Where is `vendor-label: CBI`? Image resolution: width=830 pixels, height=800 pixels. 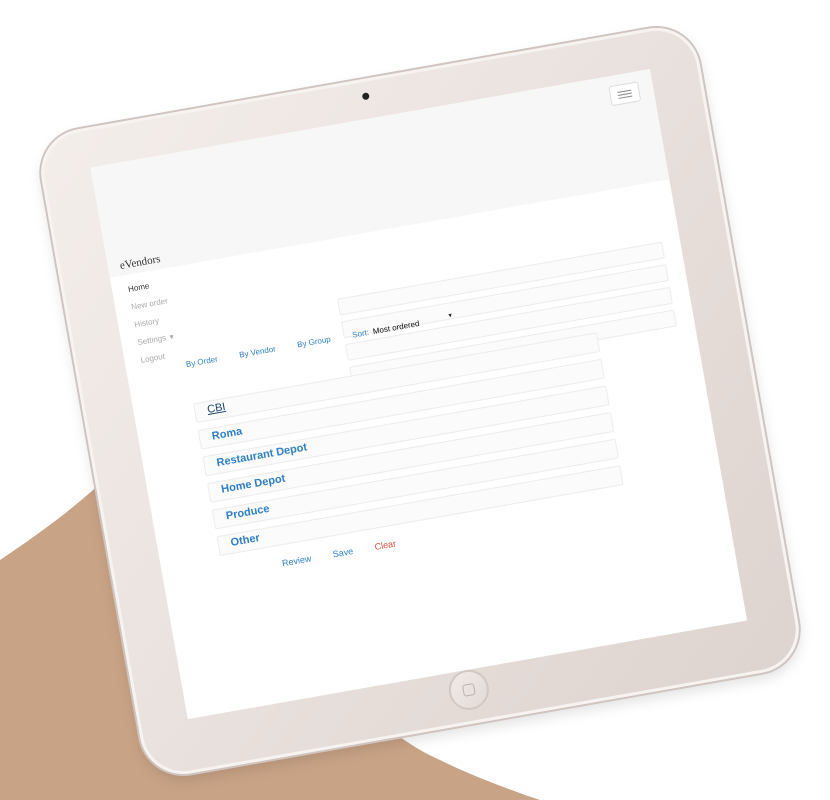 vendor-label: CBI is located at coordinates (216, 408).